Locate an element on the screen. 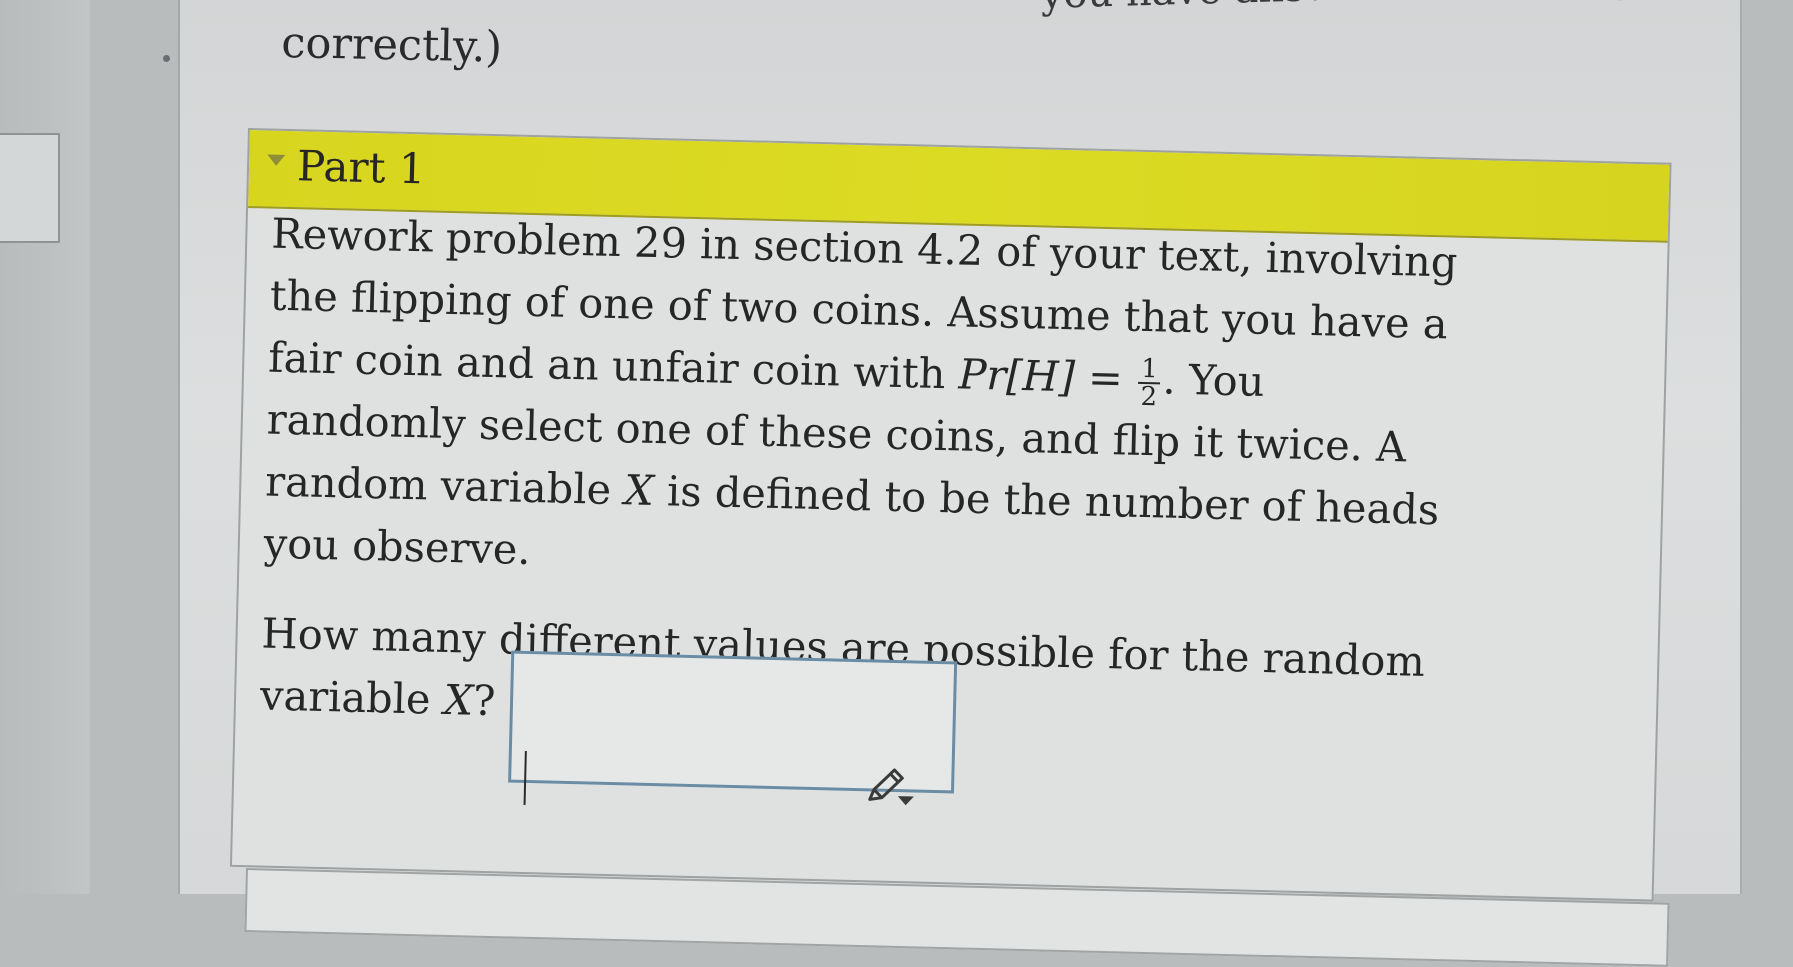 The height and width of the screenshot is (967, 1793). question-text: ? is located at coordinates (484, 700).